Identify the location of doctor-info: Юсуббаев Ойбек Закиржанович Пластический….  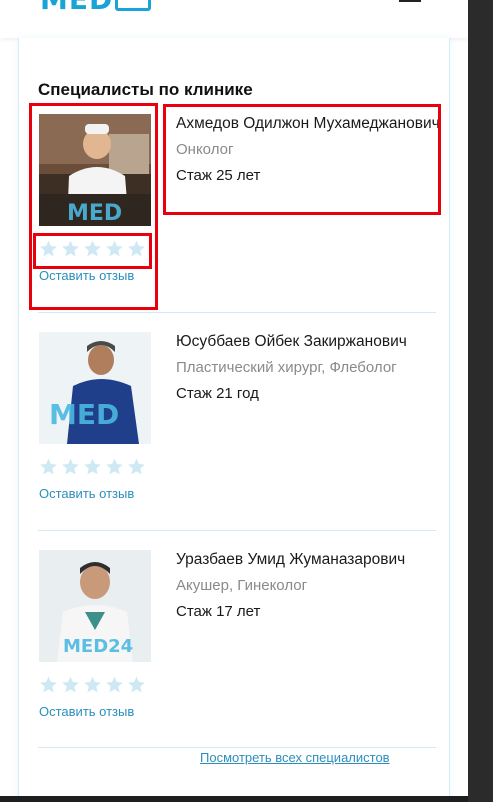
(311, 368).